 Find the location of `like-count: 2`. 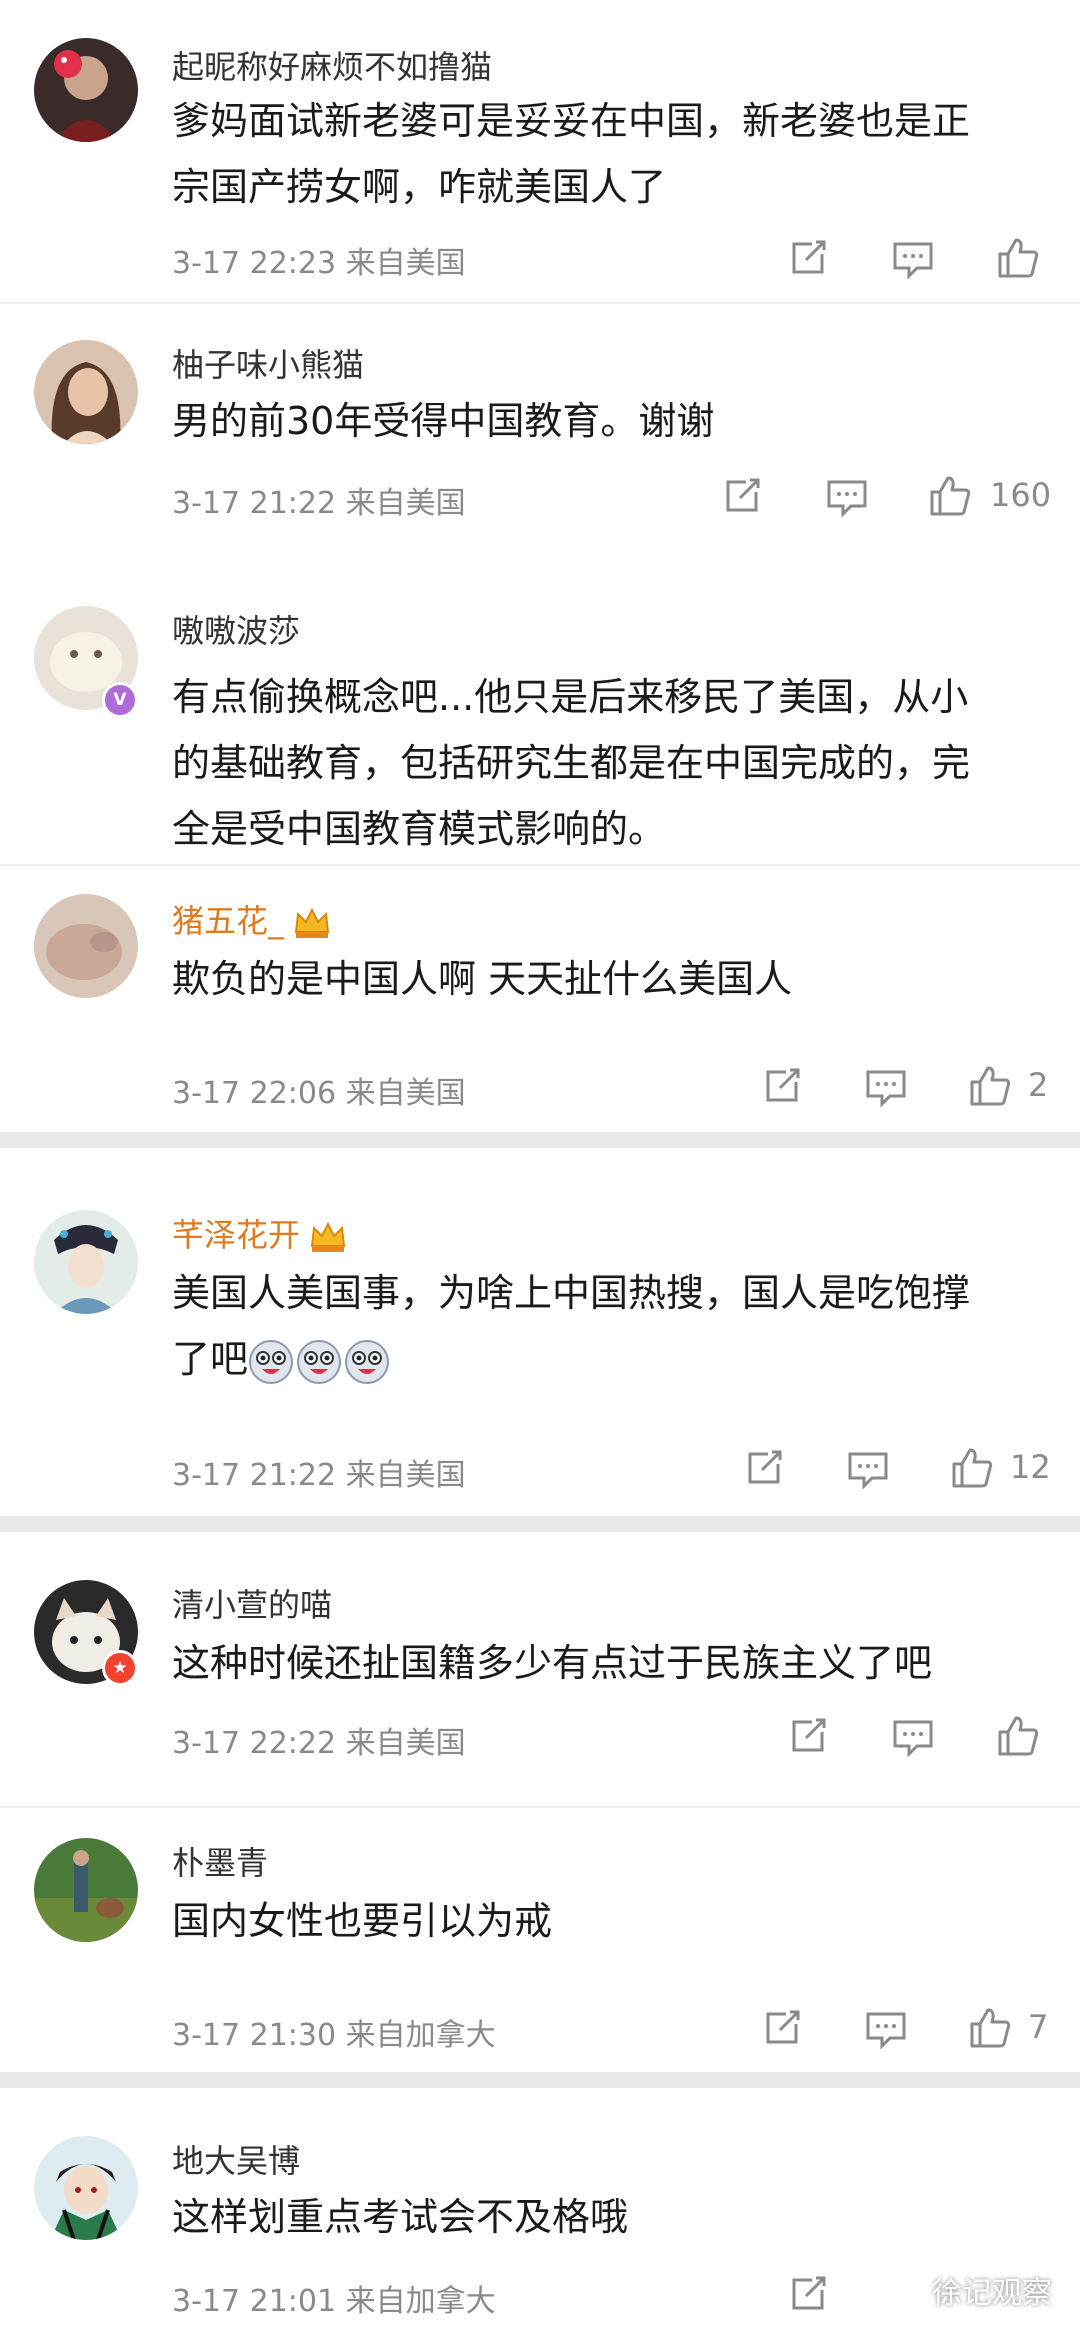

like-count: 2 is located at coordinates (1038, 1085).